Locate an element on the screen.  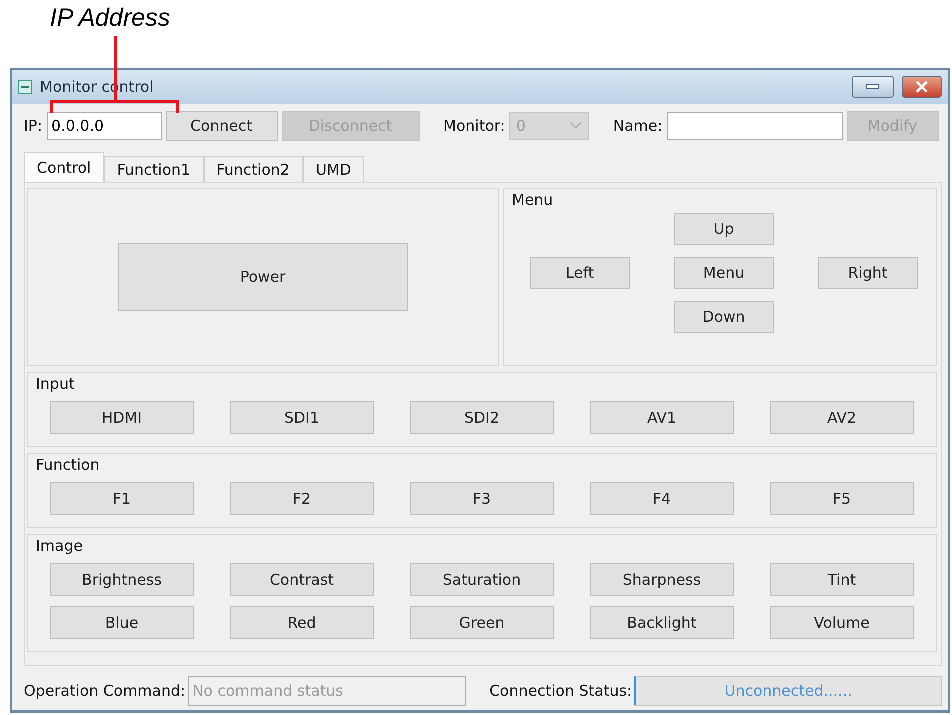
menu-button: Up is located at coordinates (724, 229).